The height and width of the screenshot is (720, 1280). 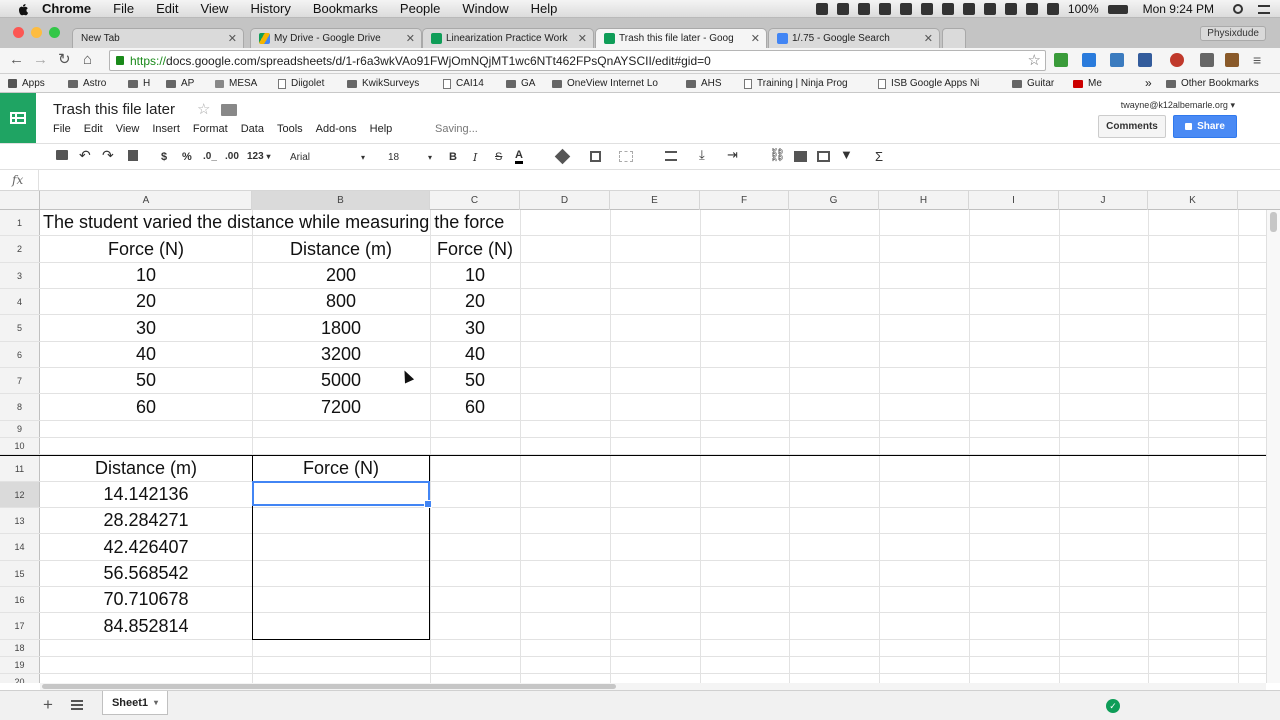 What do you see at coordinates (123, 8) in the screenshot?
I see `menubar-file: File` at bounding box center [123, 8].